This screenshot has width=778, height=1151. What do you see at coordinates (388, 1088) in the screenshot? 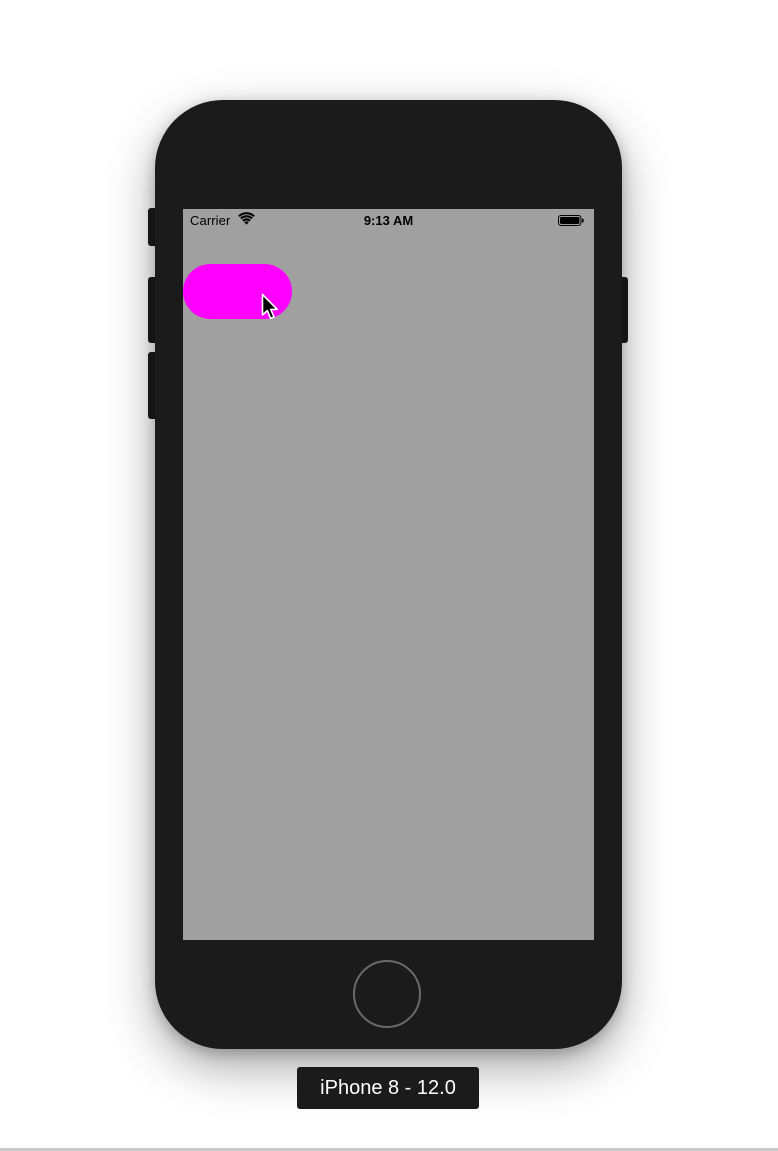
I see `device-name-label: iPhone 8 - 12.0` at bounding box center [388, 1088].